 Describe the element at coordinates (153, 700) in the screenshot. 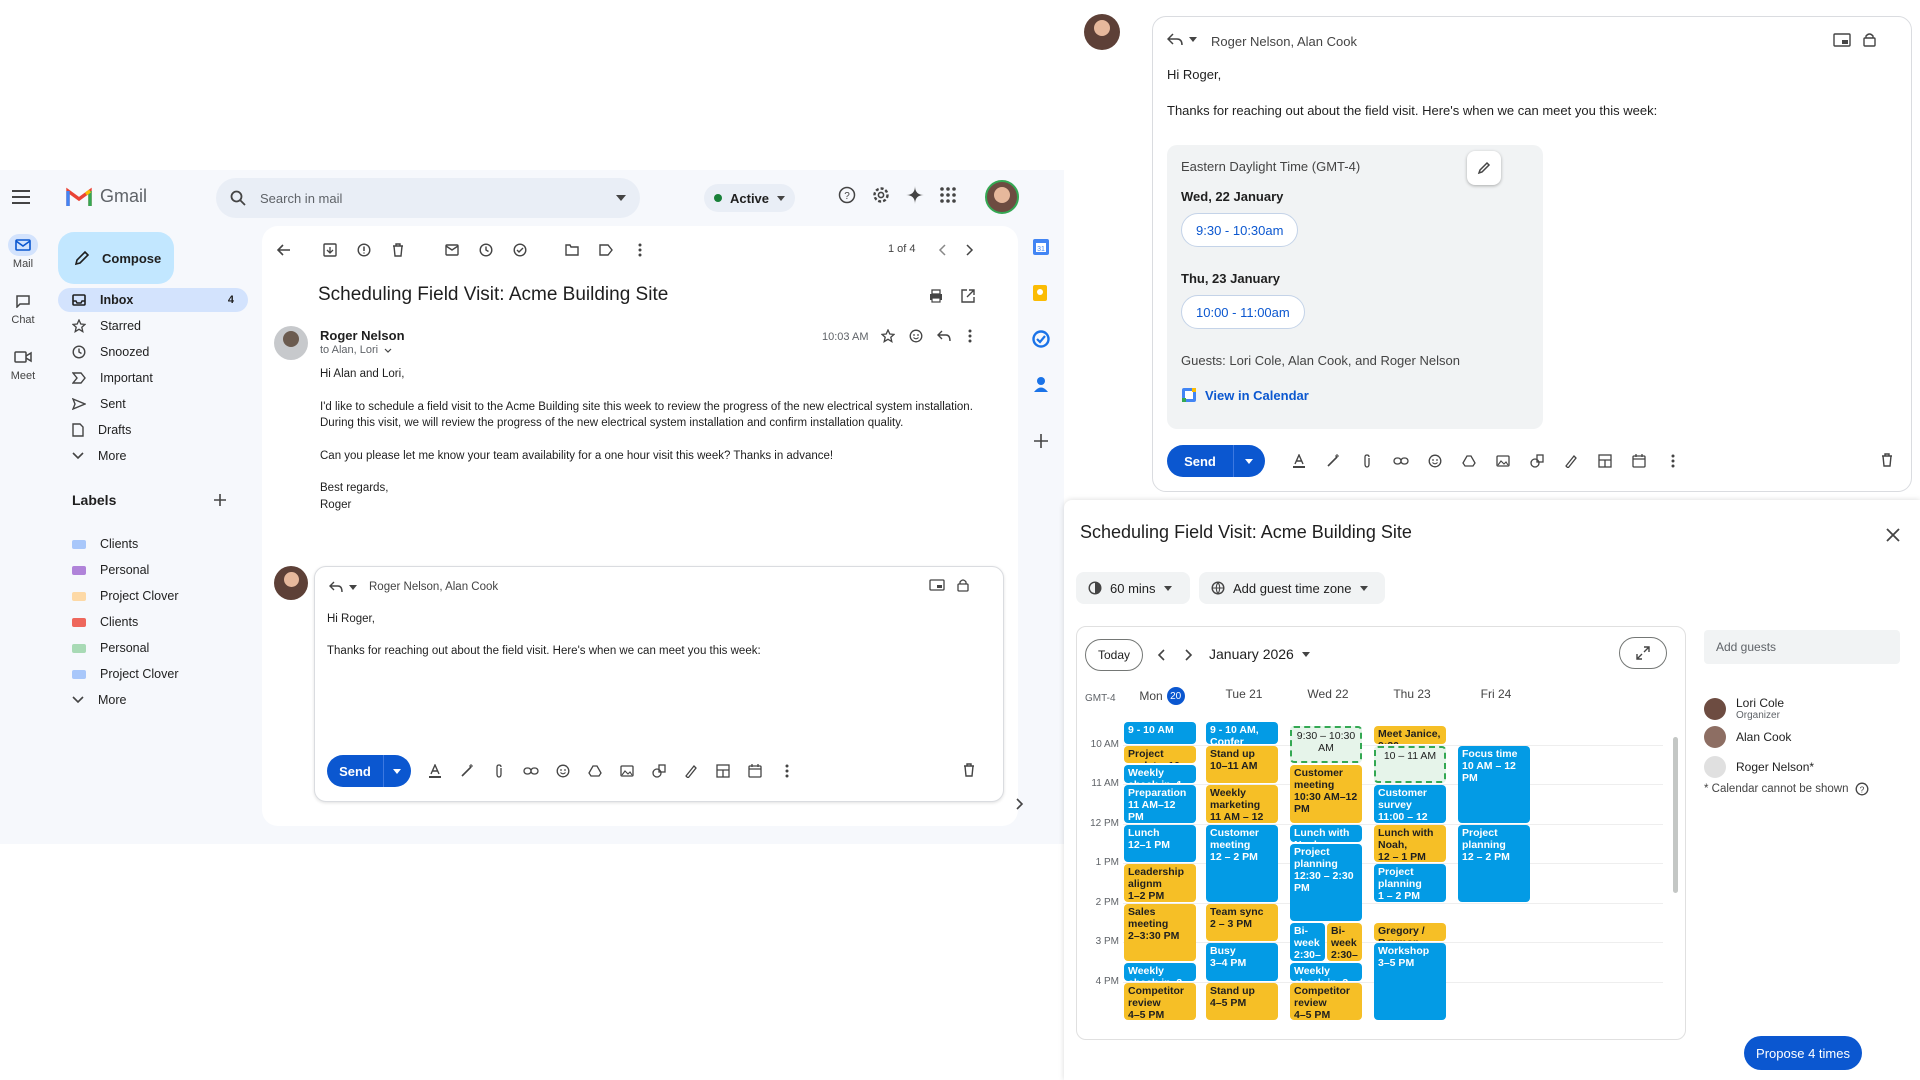

I see `labels-more: More` at that location.